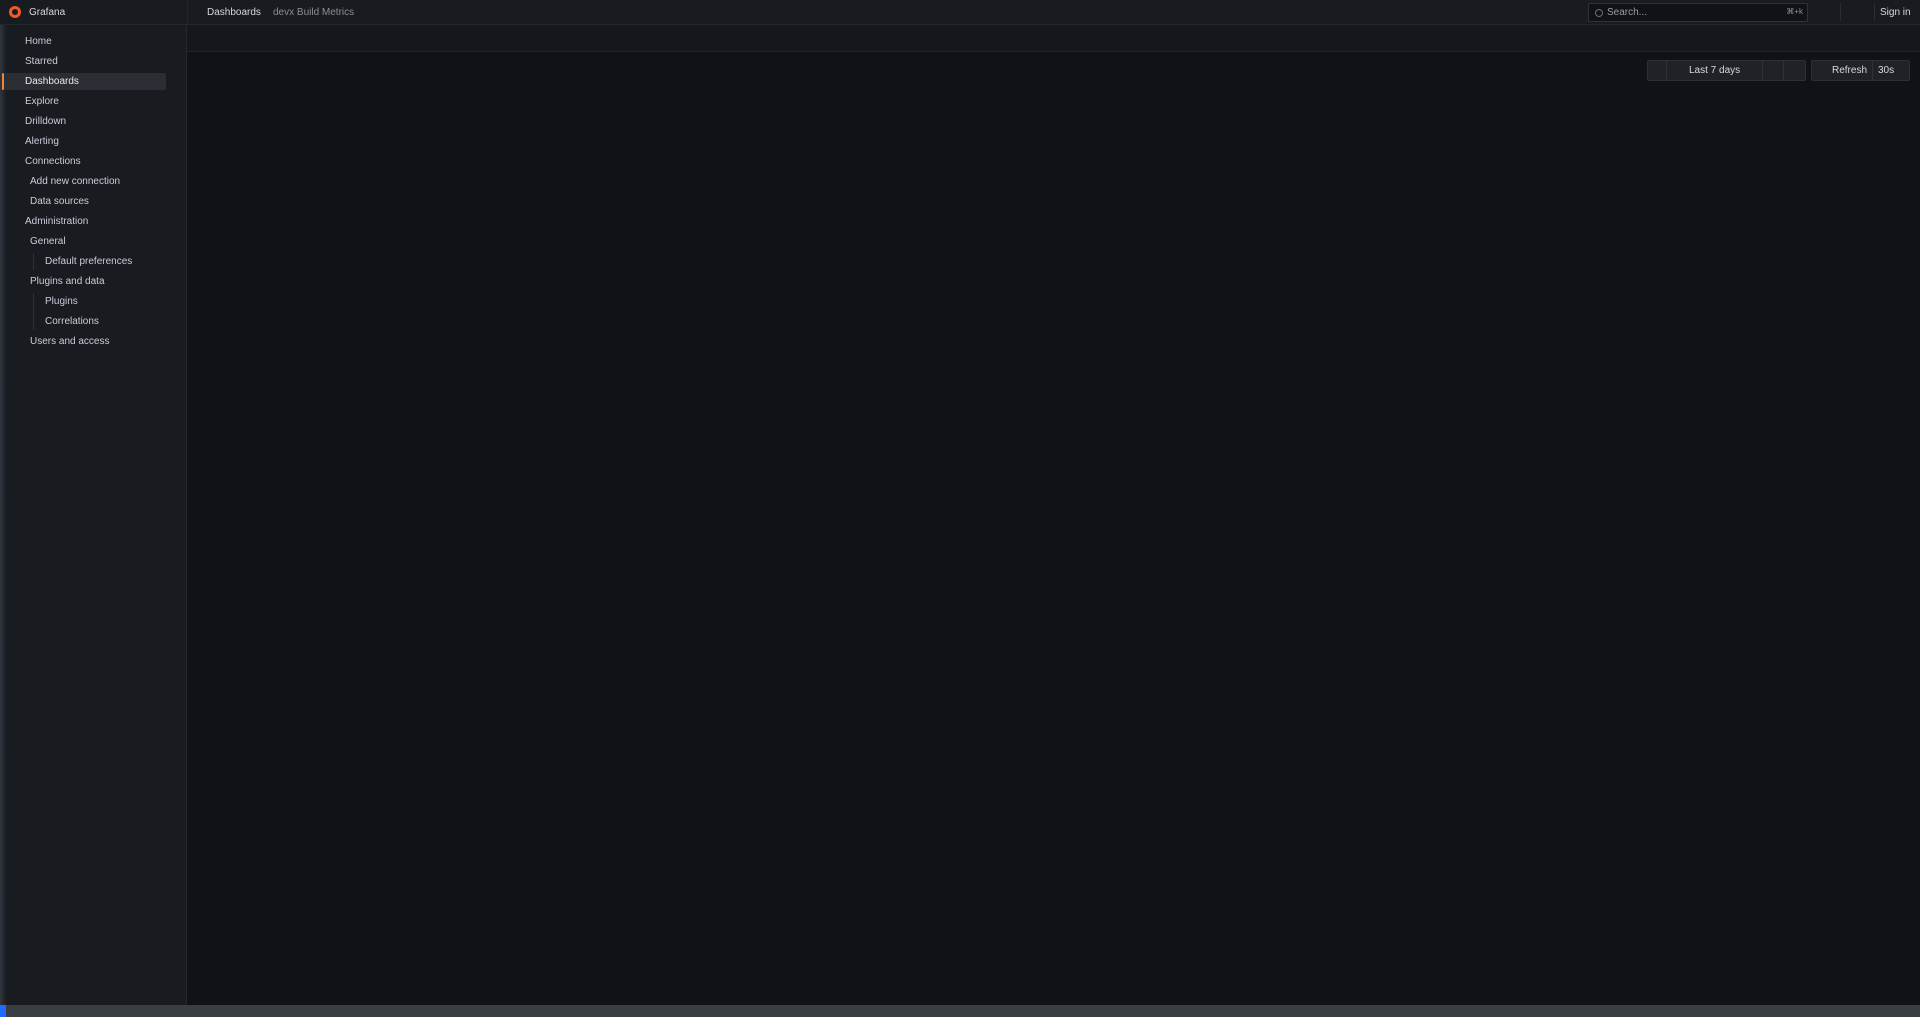  What do you see at coordinates (960, 1011) in the screenshot?
I see `status-bar` at bounding box center [960, 1011].